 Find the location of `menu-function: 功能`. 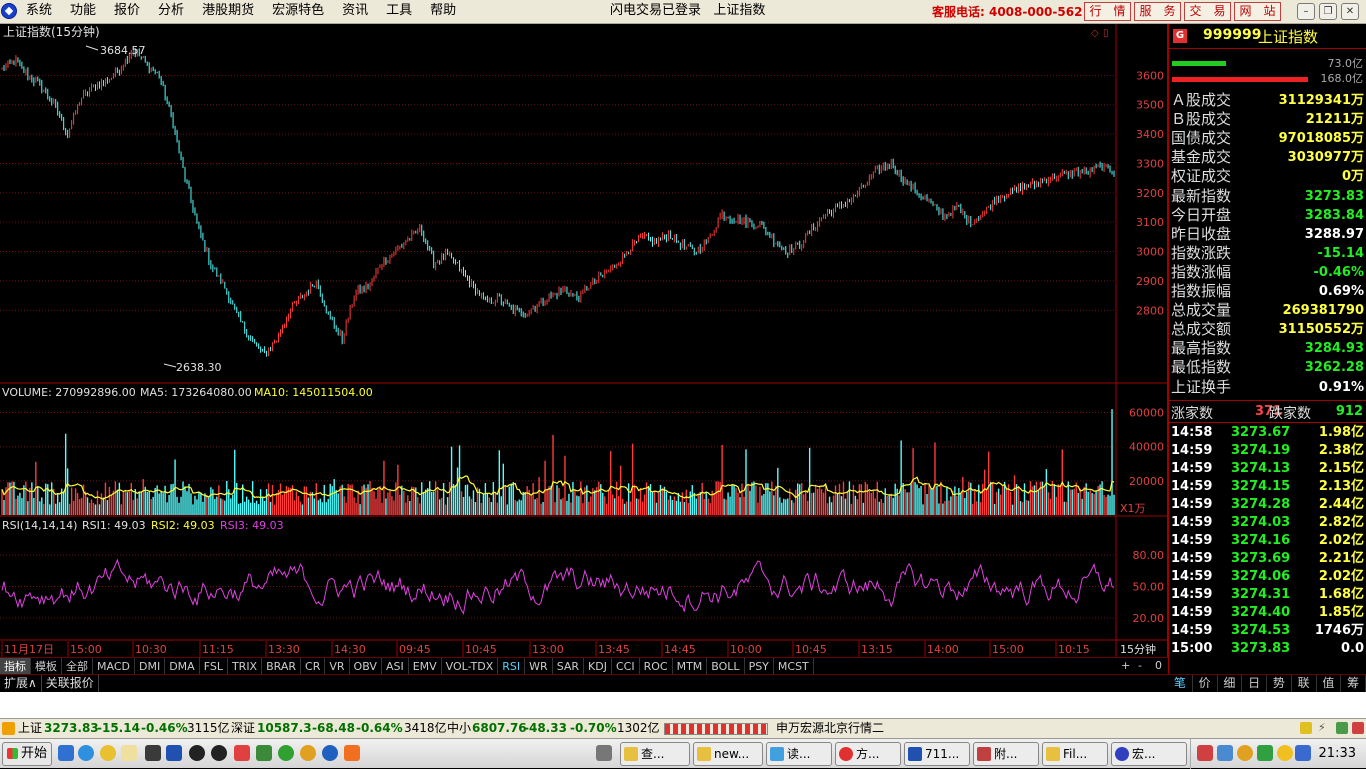

menu-function: 功能 is located at coordinates (83, 12).